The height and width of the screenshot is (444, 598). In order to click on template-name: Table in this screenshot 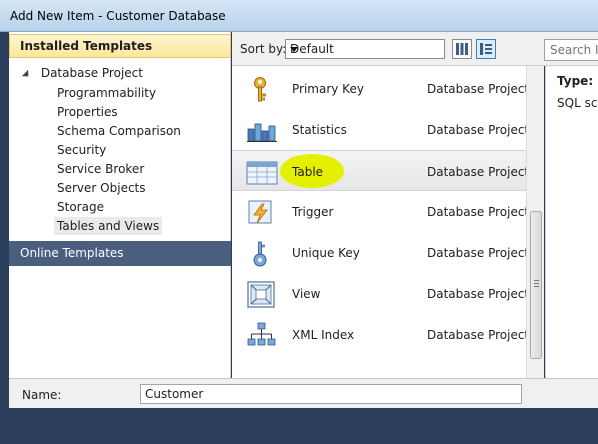, I will do `click(308, 172)`.